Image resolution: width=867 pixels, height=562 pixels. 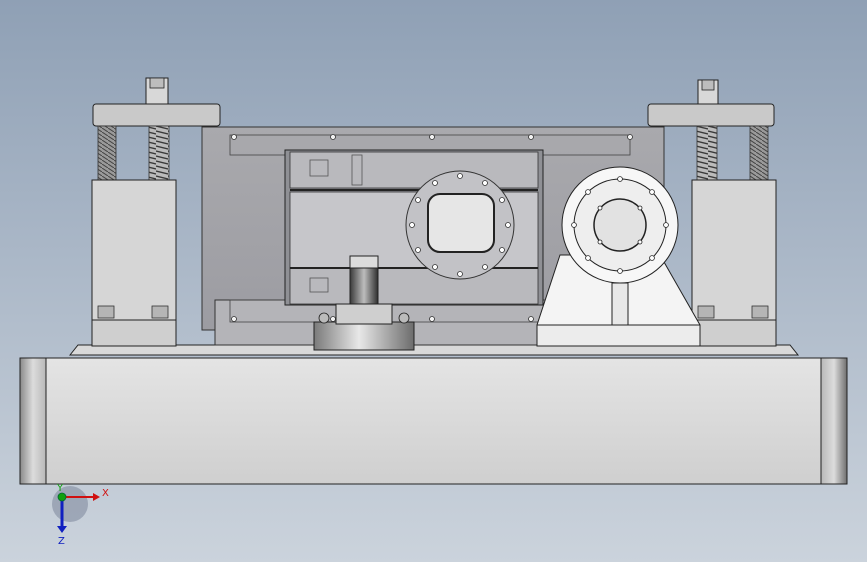 I want to click on z-axis-arrowhead, so click(x=62, y=529).